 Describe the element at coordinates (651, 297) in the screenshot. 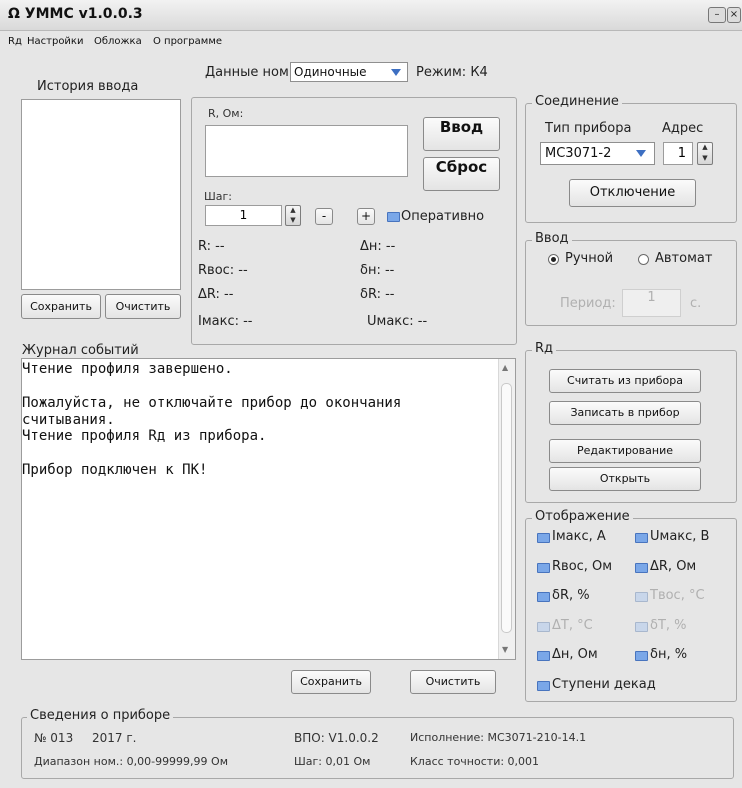

I see `period-value: 1` at that location.